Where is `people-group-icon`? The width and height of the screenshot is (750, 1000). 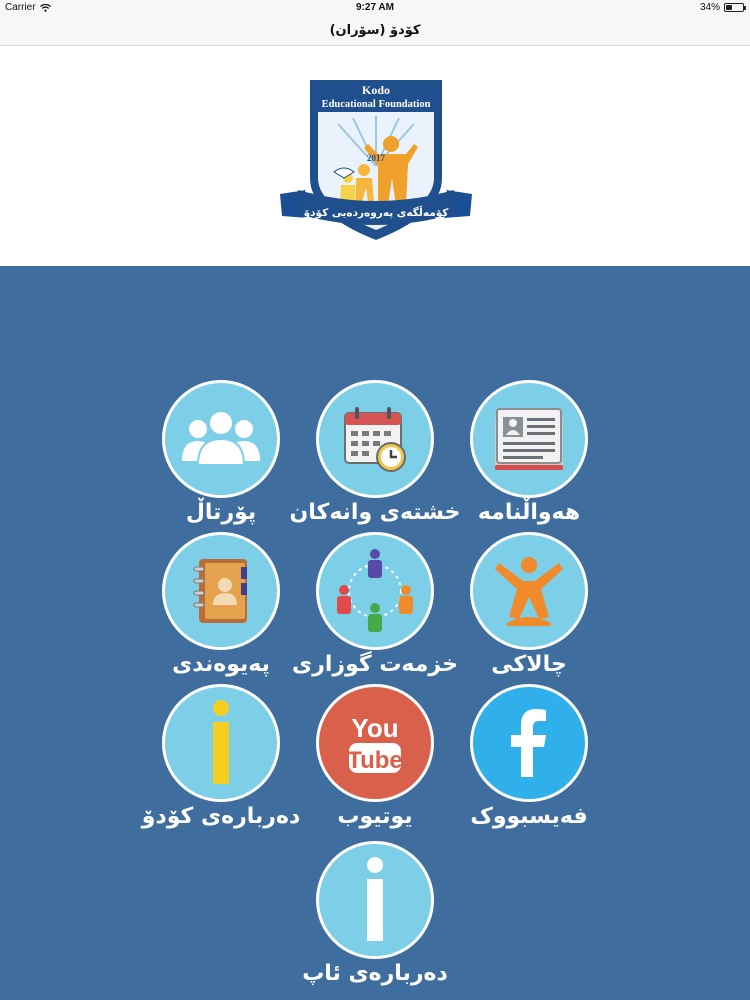
people-group-icon is located at coordinates (221, 438).